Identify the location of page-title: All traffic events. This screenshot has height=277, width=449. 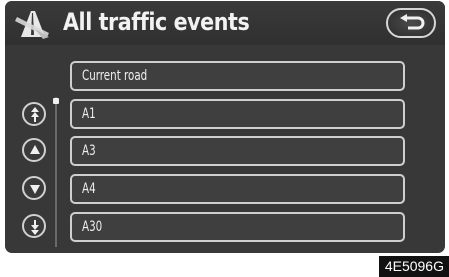
(156, 22).